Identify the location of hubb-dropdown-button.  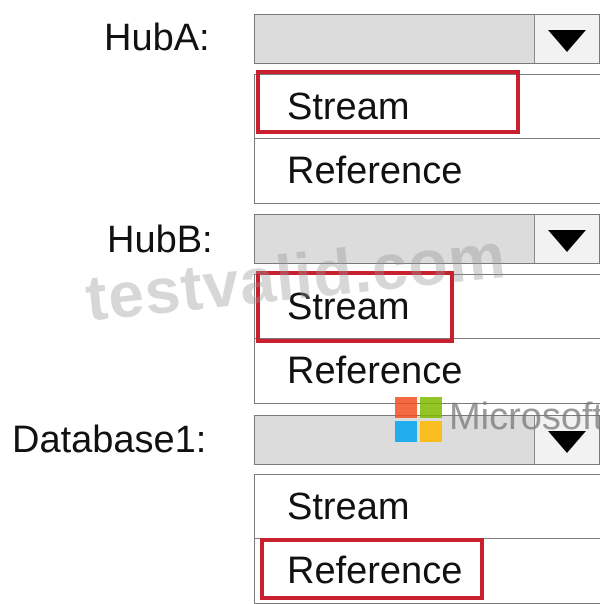
(566, 239).